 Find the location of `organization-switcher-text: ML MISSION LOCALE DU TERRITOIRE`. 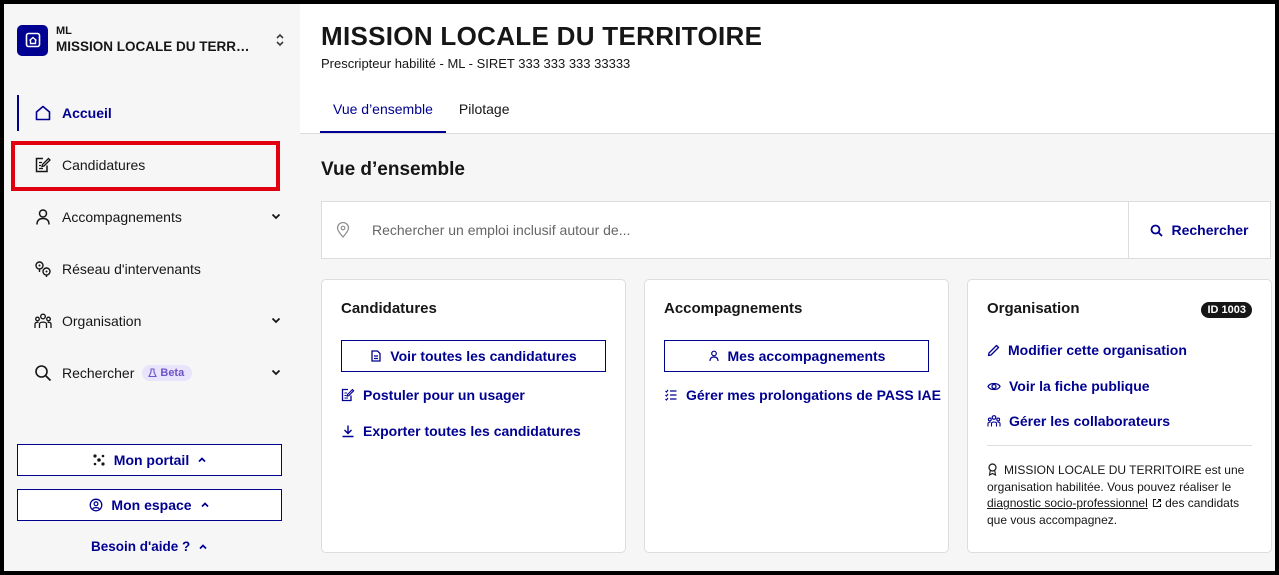

organization-switcher-text: ML MISSION LOCALE DU TERRITOIRE is located at coordinates (165, 40).